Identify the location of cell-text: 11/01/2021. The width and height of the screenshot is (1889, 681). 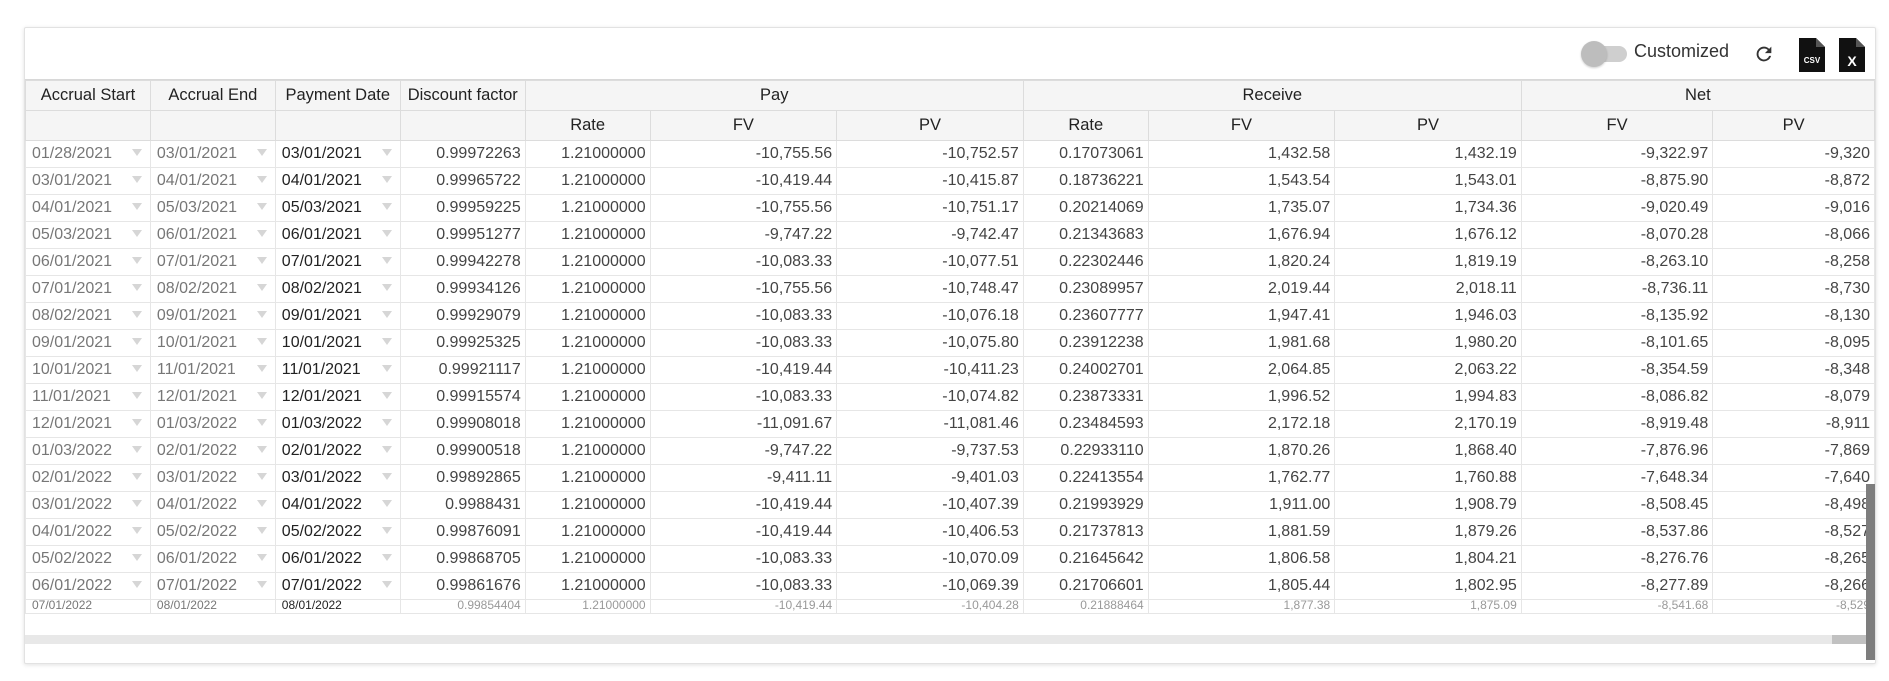
(321, 369).